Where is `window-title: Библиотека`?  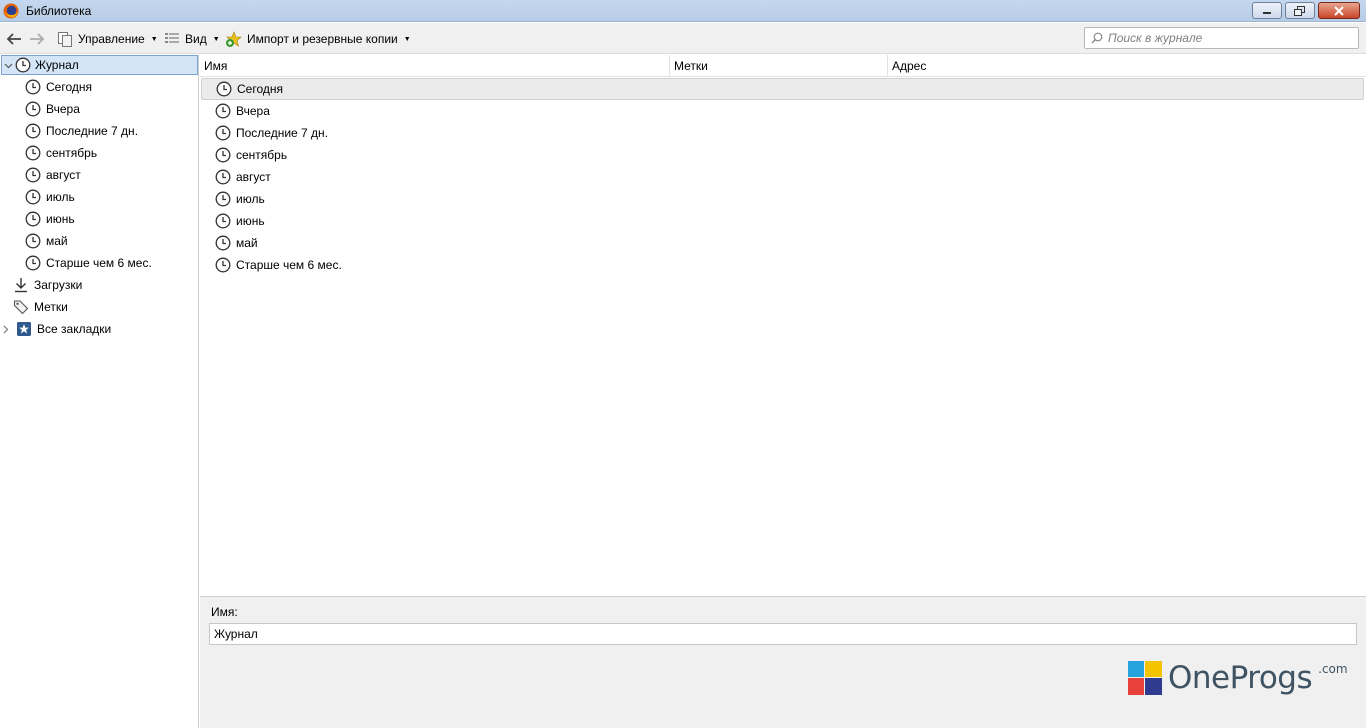 window-title: Библиотека is located at coordinates (59, 11).